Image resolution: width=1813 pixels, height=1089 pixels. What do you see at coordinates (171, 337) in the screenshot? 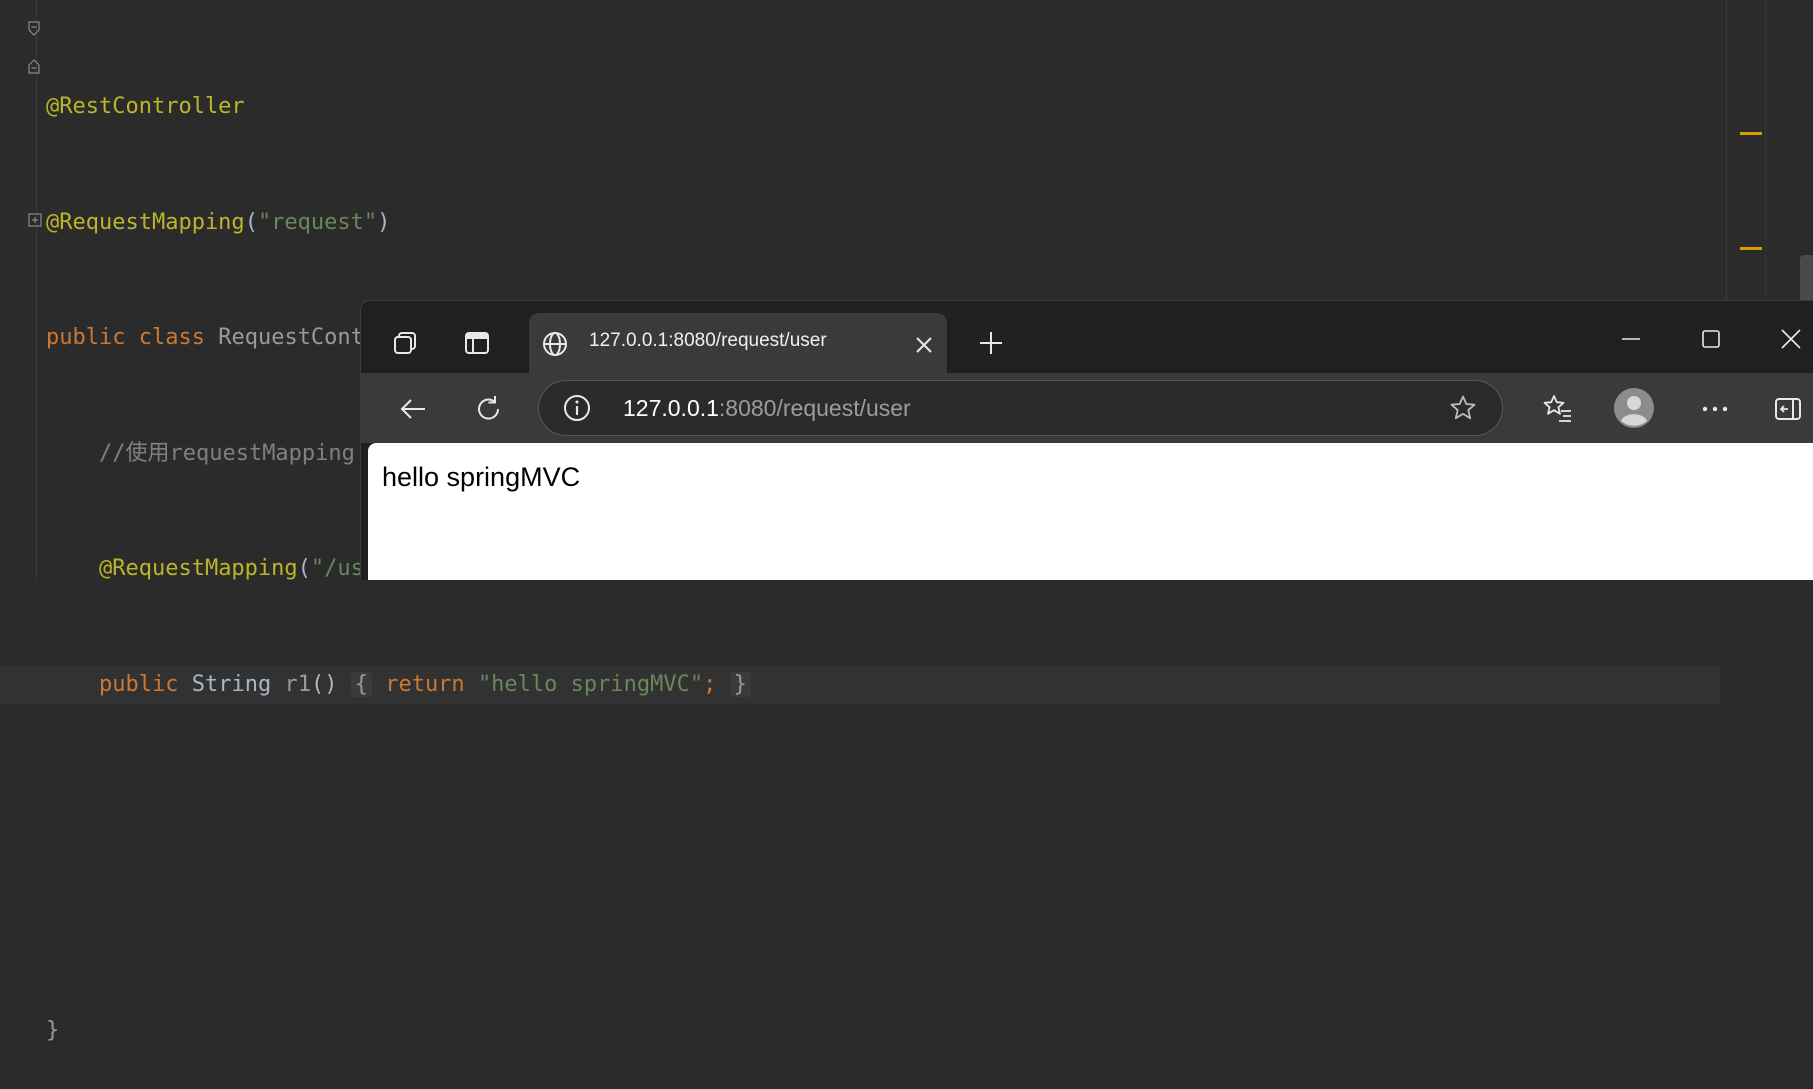
I see `keyword: class` at bounding box center [171, 337].